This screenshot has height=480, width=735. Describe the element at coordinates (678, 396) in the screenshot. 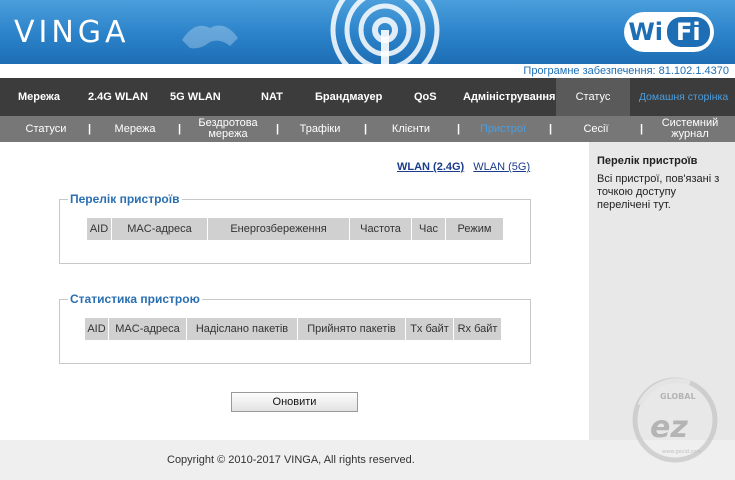

I see `svg-text: GLOBAL` at that location.